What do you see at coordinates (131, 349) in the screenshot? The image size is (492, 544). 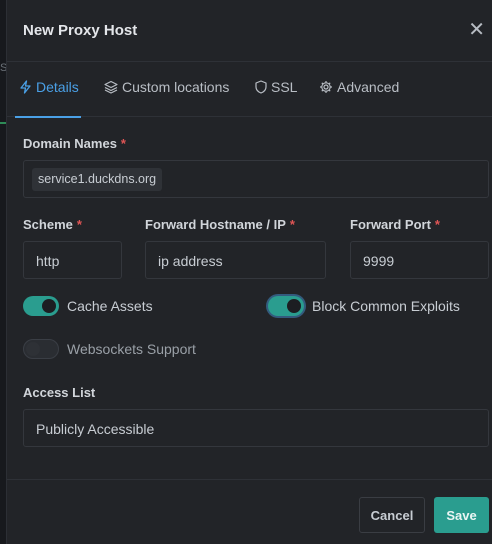 I see `websockets-label: Websockets Support` at bounding box center [131, 349].